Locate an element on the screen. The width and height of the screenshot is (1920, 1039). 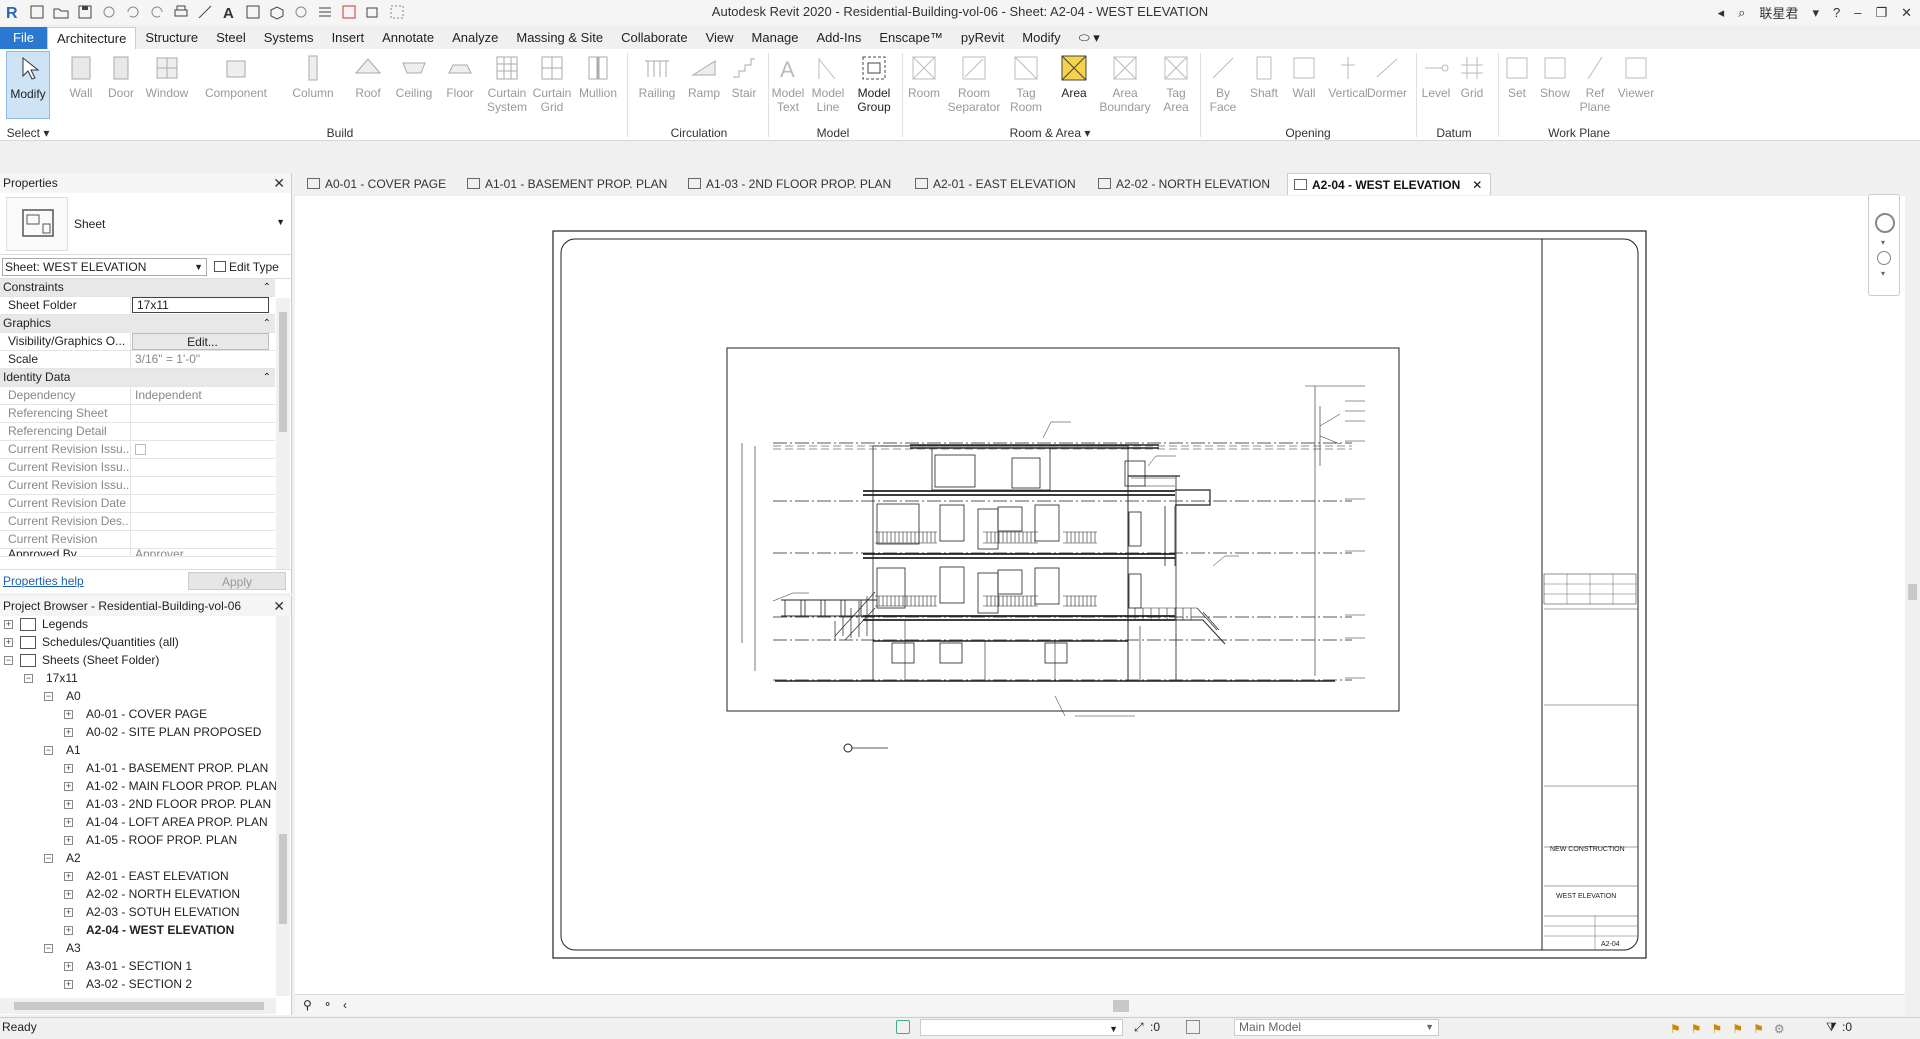
group-graphics: Graphics ⌃ is located at coordinates (137, 324).